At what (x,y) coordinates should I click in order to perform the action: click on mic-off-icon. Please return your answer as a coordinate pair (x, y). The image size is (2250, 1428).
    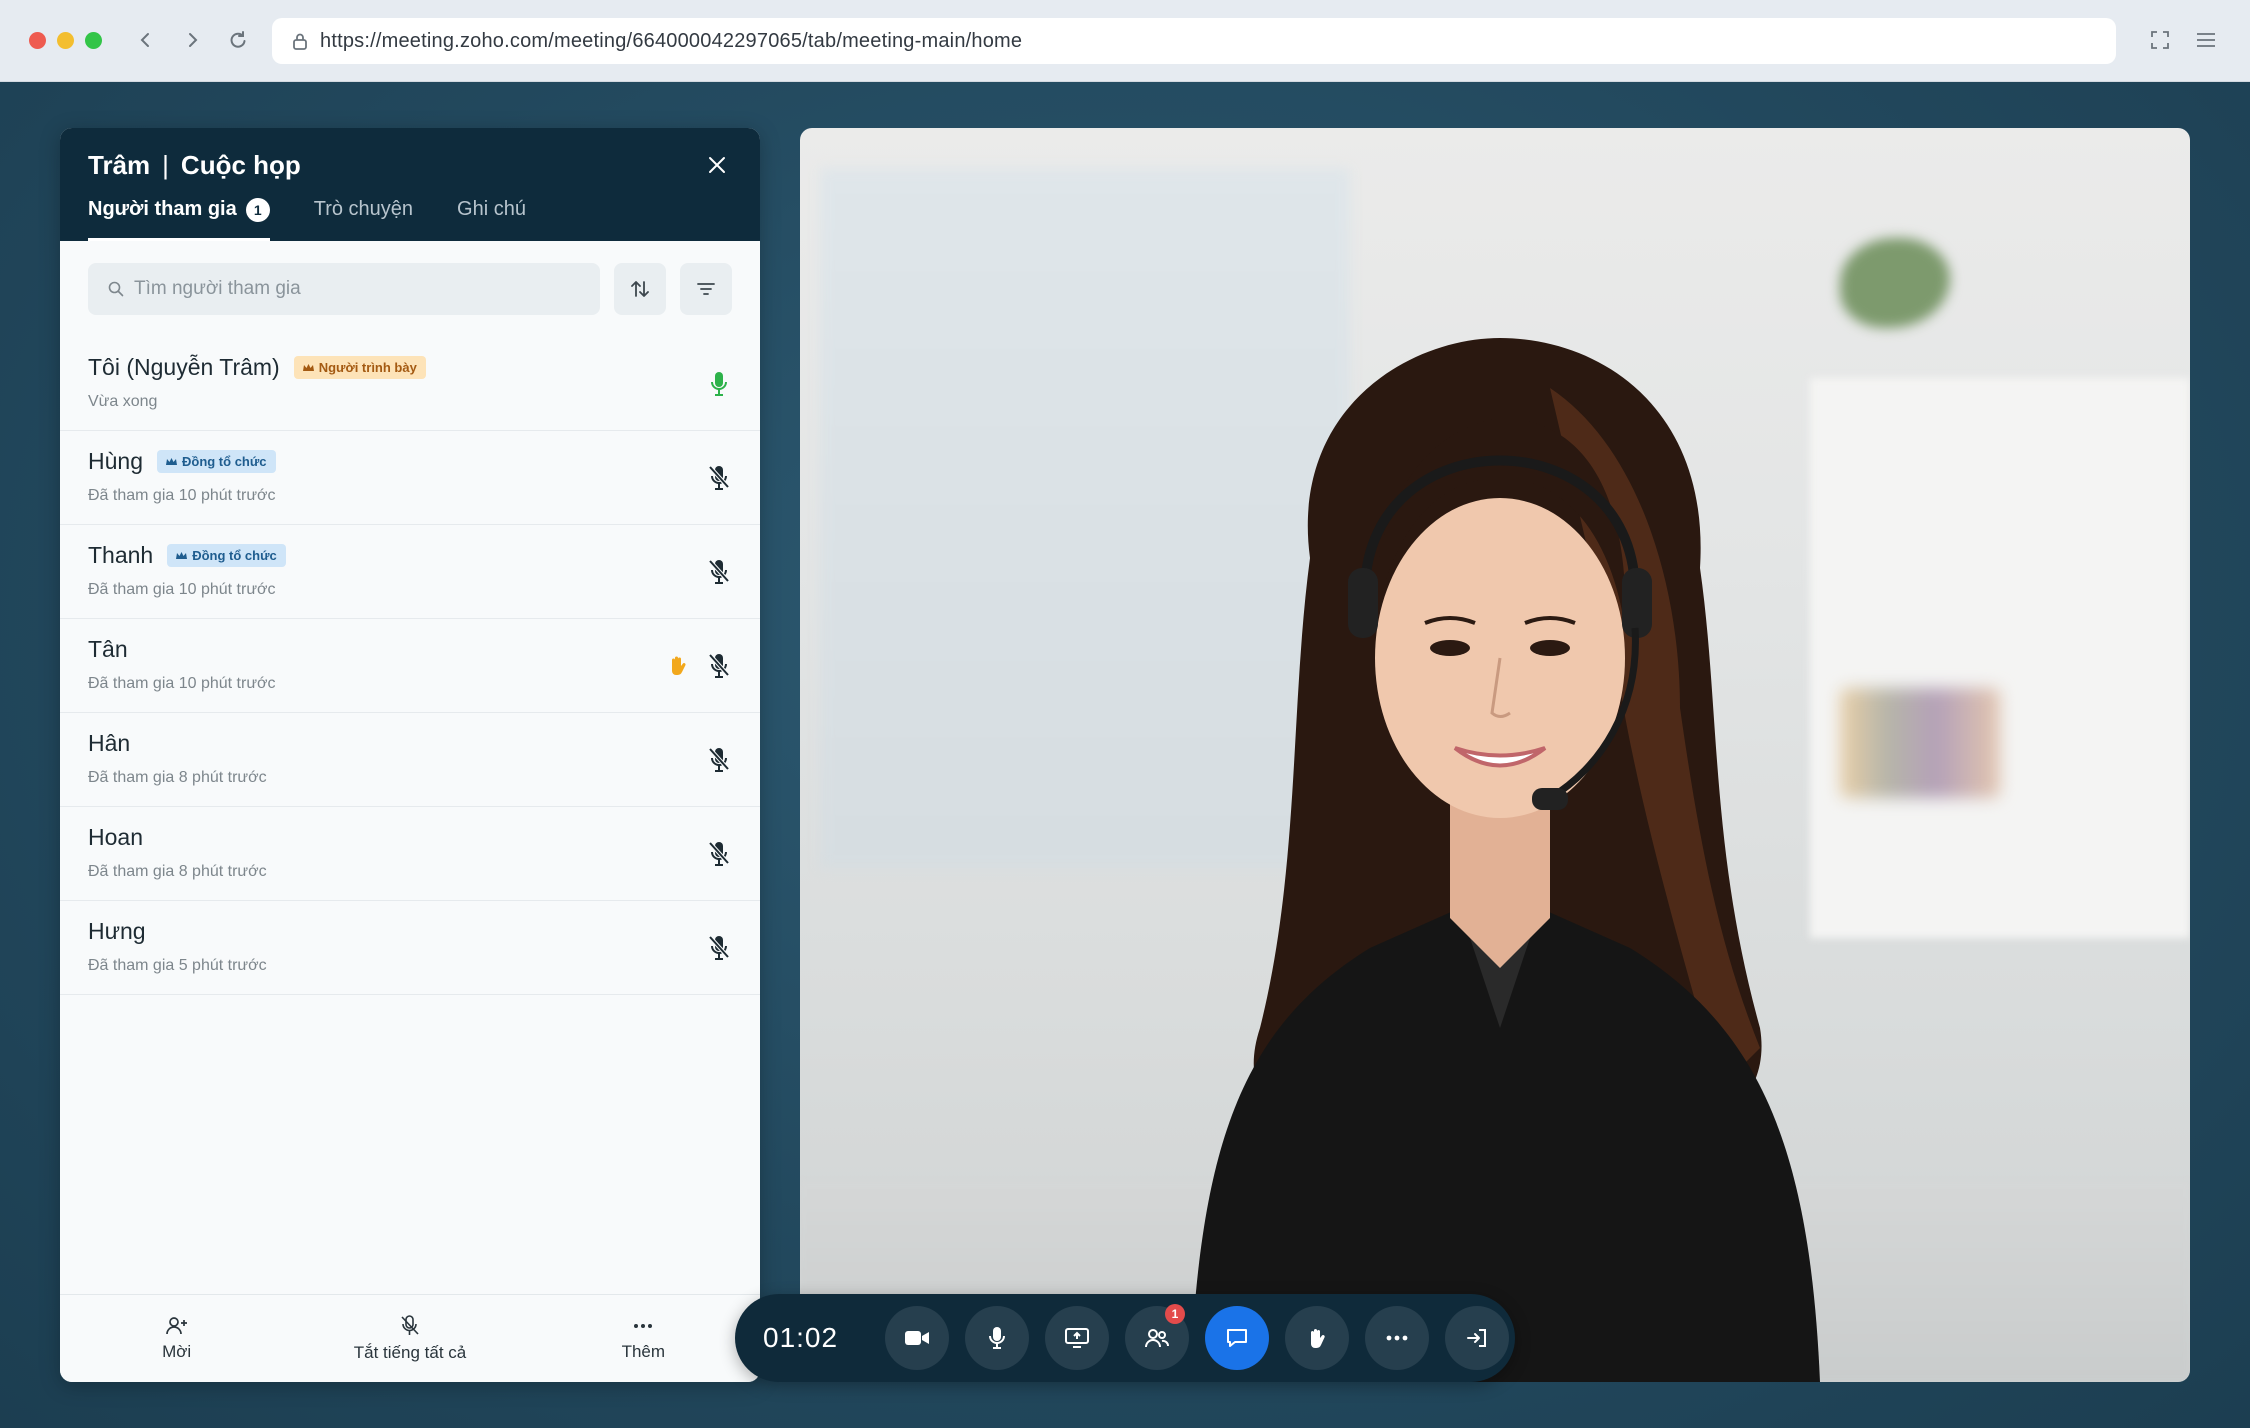
    Looking at the image, I should click on (410, 1324).